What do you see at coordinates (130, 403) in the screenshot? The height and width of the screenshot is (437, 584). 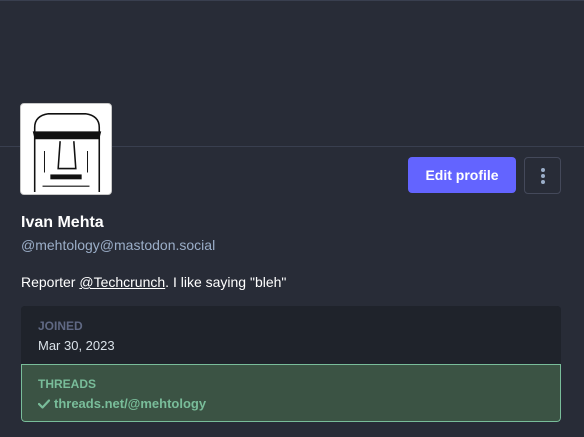 I see `threads-link: threads.net/@mehtology` at bounding box center [130, 403].